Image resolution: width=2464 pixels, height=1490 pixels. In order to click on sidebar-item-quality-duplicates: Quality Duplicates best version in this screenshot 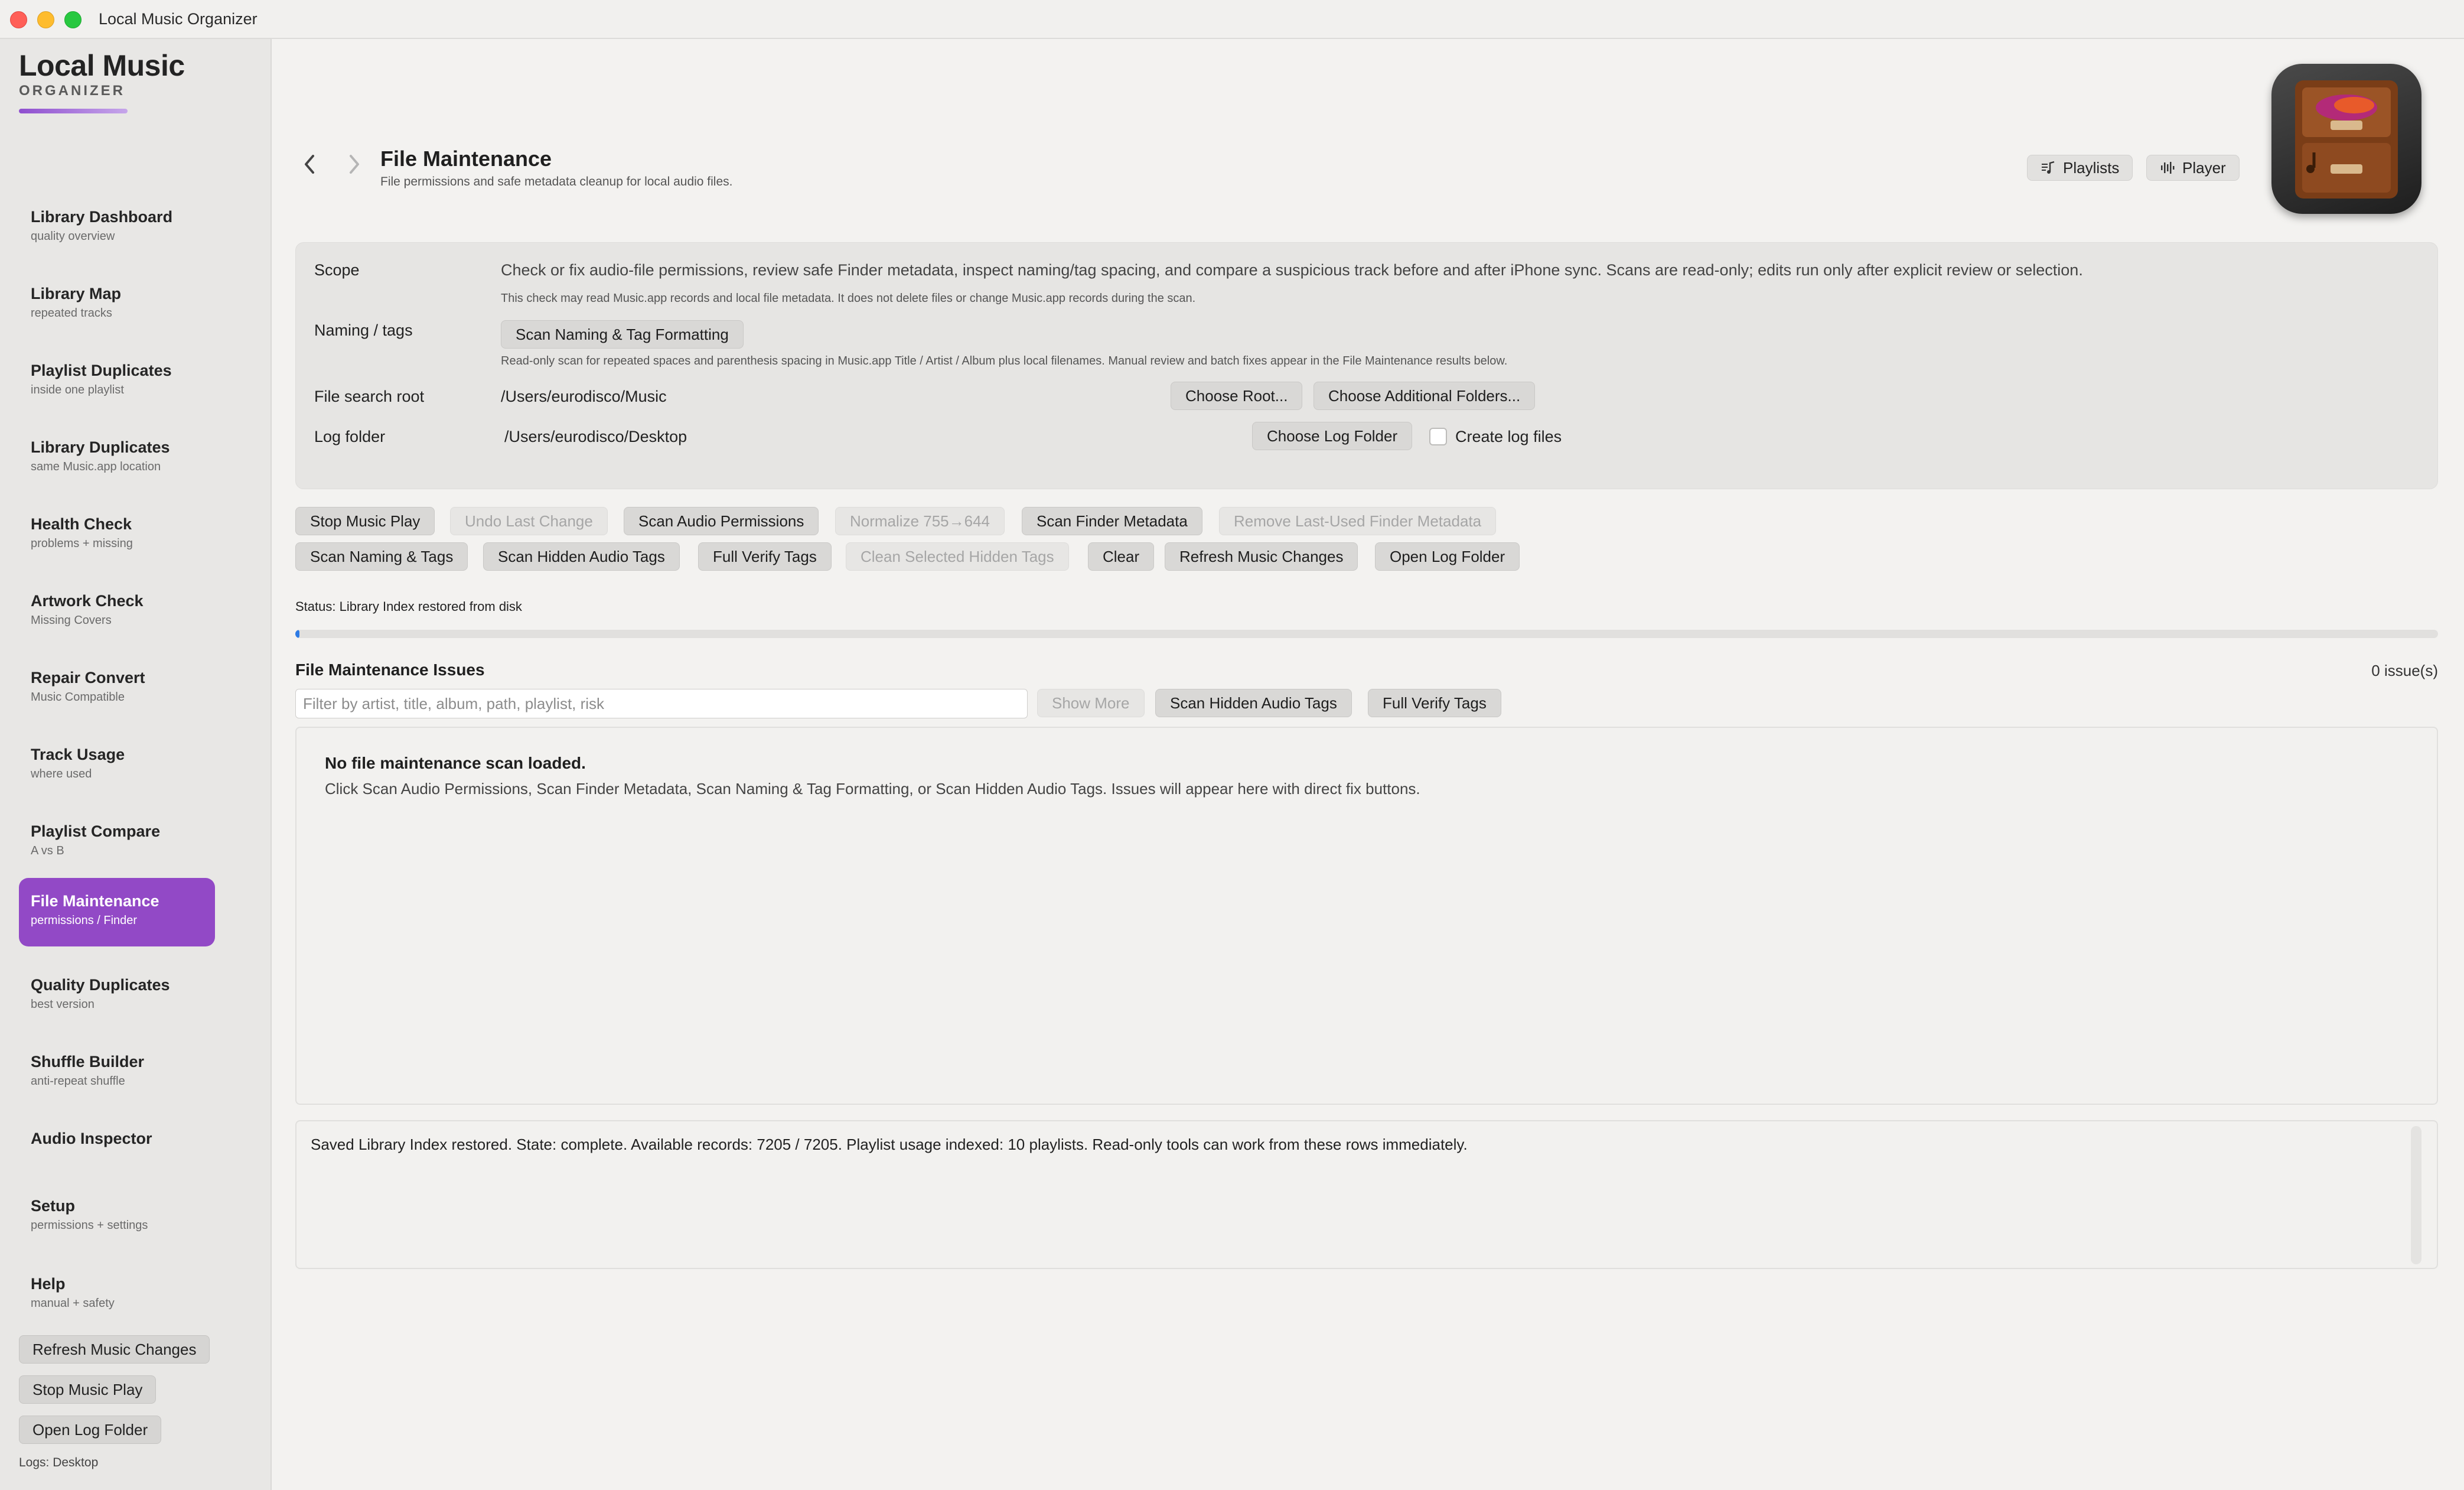, I will do `click(117, 996)`.